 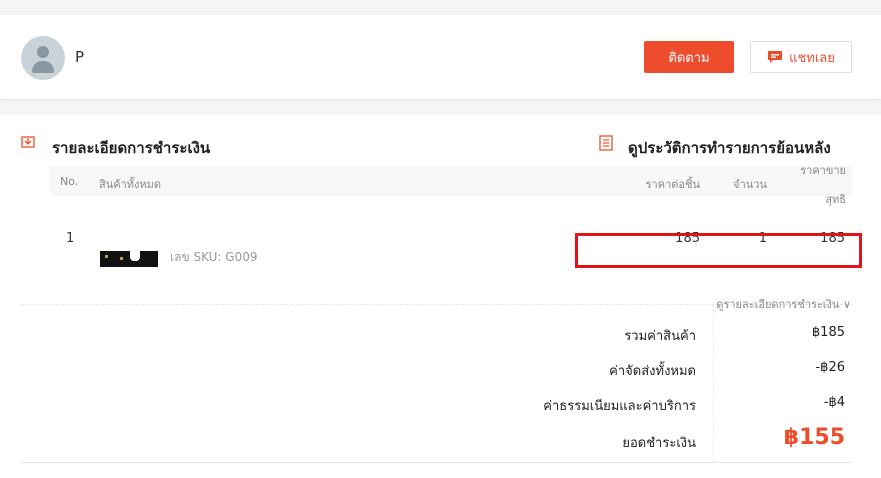 What do you see at coordinates (718, 250) in the screenshot?
I see `highlight-box` at bounding box center [718, 250].